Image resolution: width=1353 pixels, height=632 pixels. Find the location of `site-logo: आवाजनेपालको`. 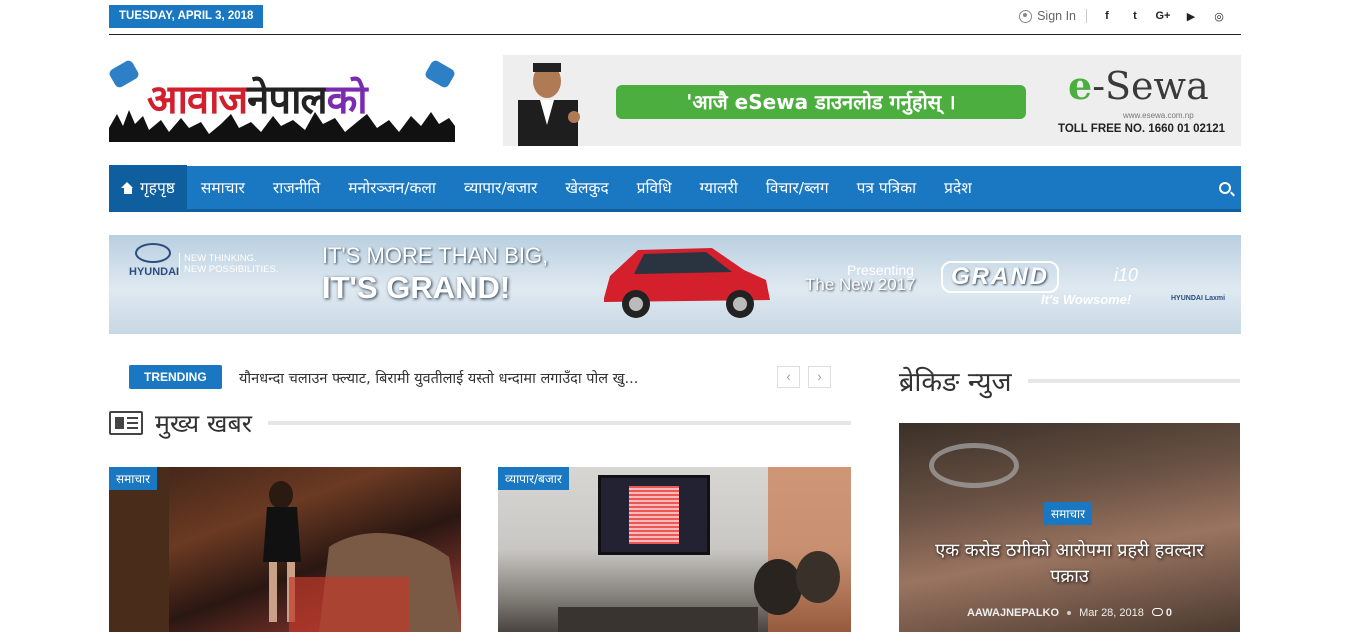

site-logo: आवाजनेपालको is located at coordinates (282, 101).